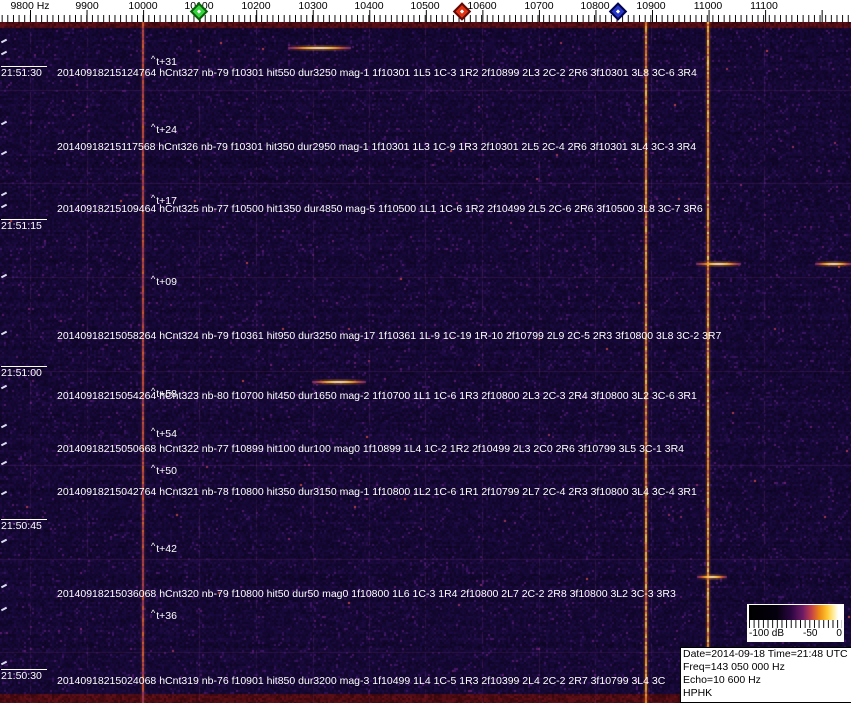  Describe the element at coordinates (722, 680) in the screenshot. I see `info-echo: Echo=10 600 Hz` at that location.